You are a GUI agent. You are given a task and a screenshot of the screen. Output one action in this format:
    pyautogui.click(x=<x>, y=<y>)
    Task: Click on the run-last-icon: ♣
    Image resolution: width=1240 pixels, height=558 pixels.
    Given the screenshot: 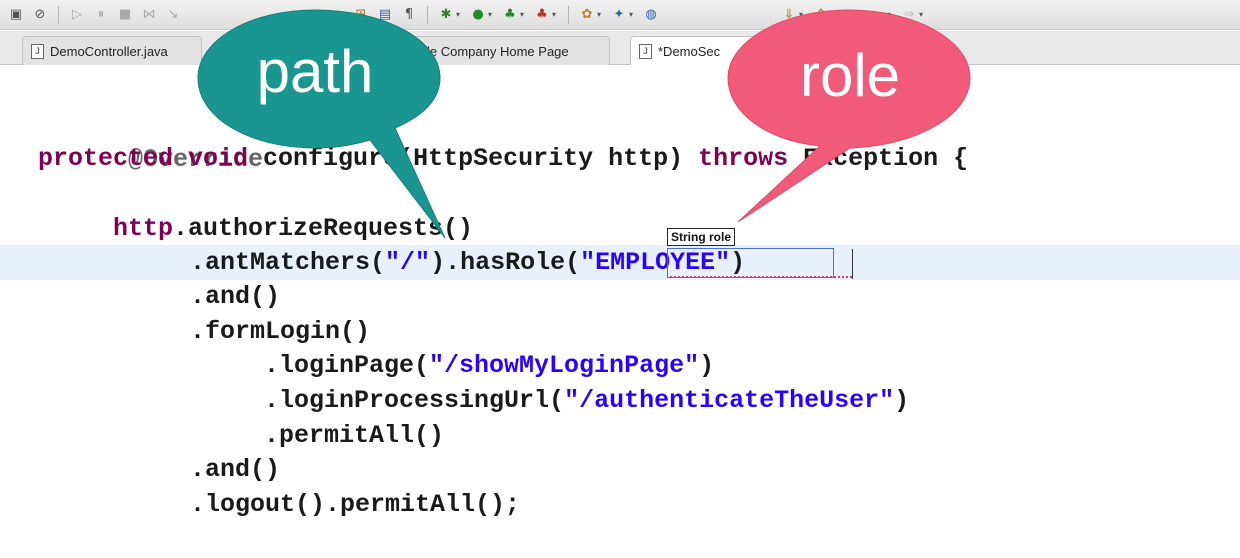 What is the action you would take?
    pyautogui.click(x=510, y=15)
    